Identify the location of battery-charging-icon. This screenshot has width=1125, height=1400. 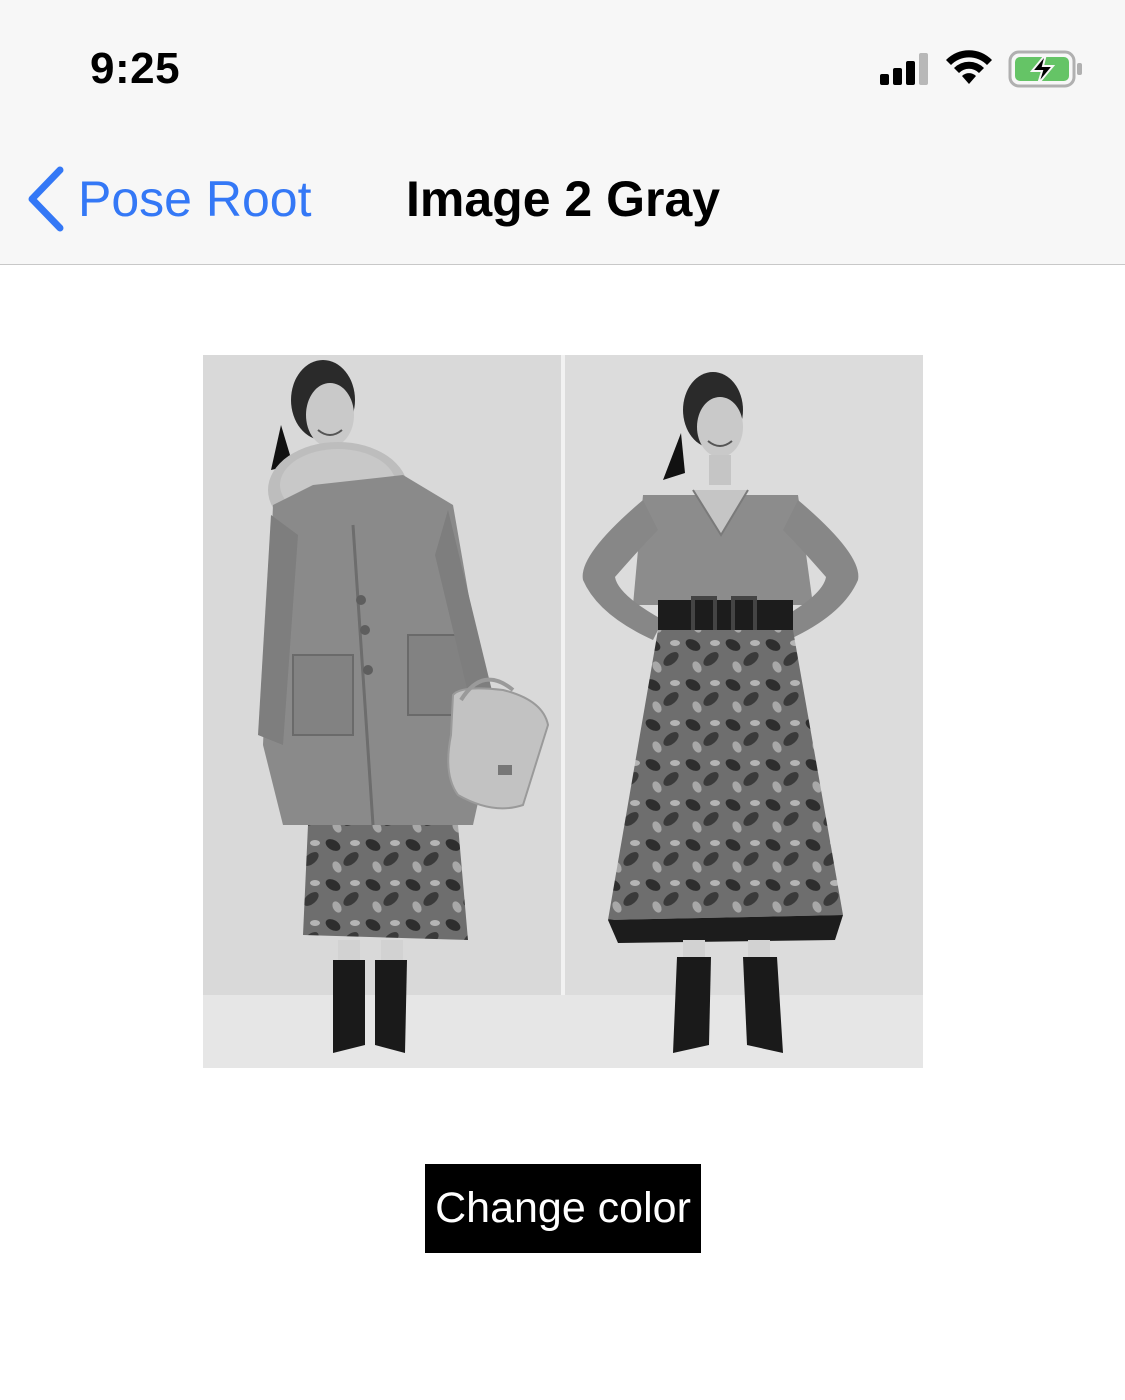
(1045, 69).